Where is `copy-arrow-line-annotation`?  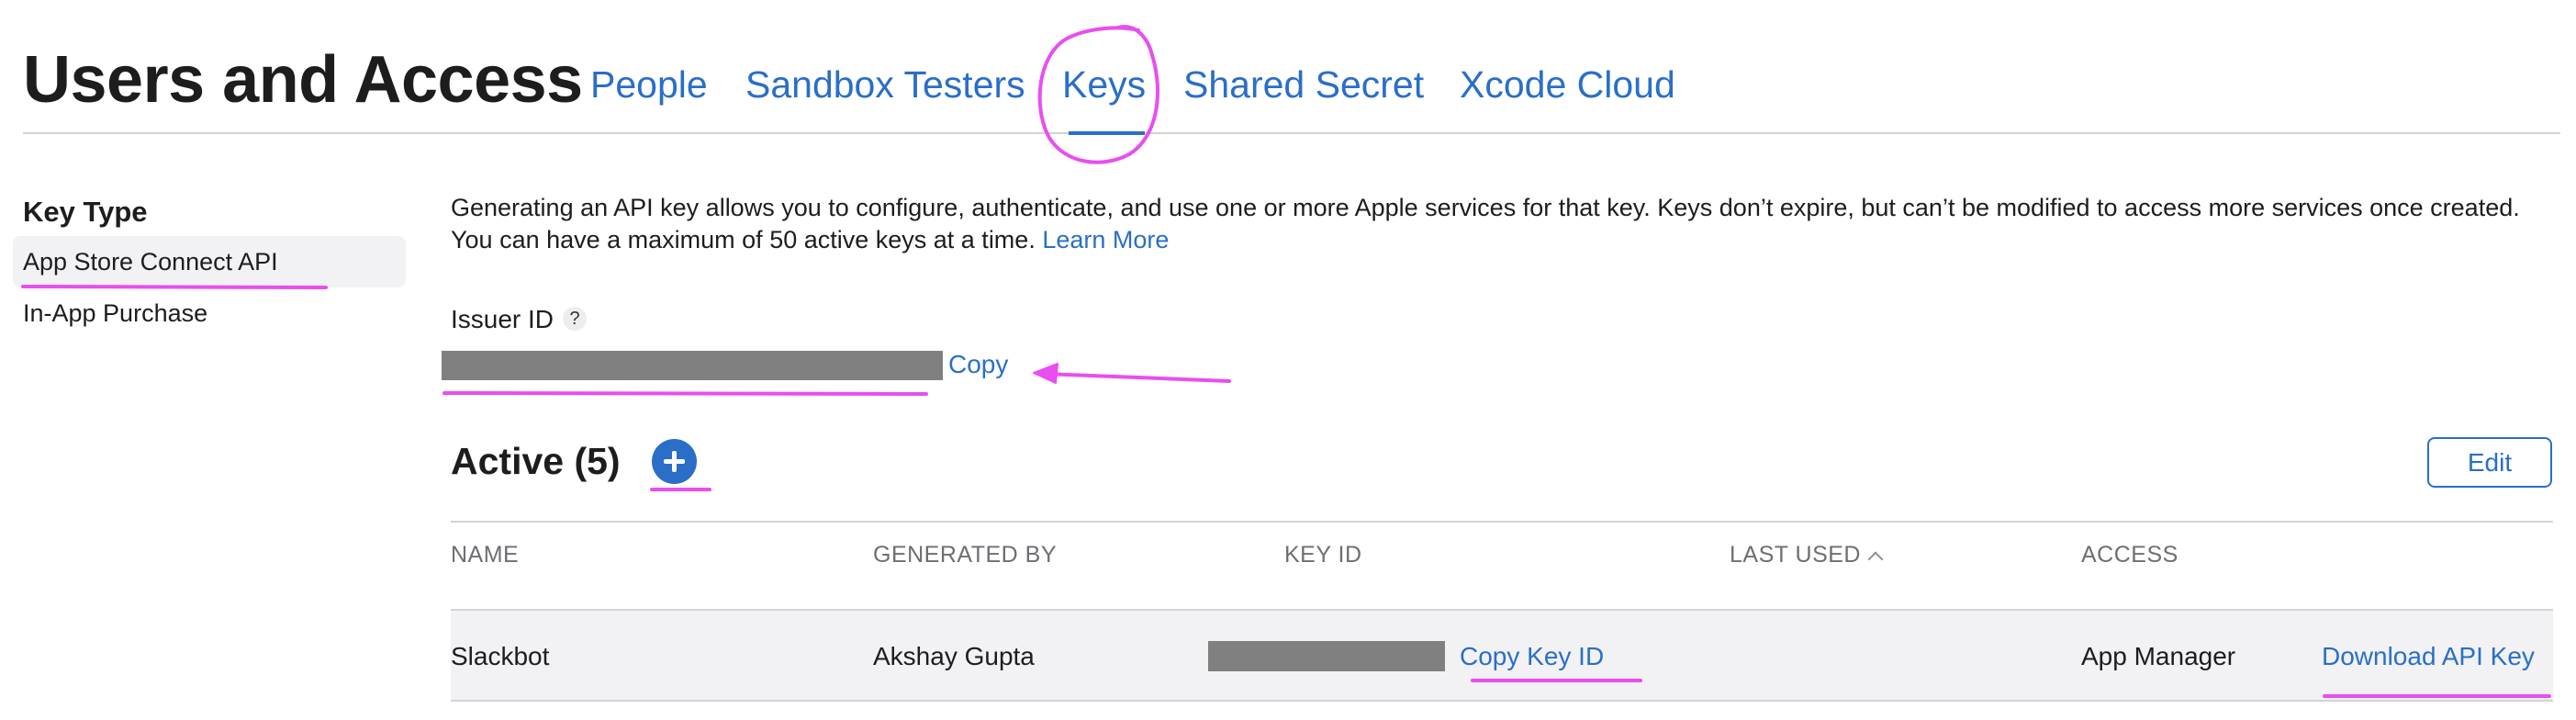
copy-arrow-line-annotation is located at coordinates (1137, 377).